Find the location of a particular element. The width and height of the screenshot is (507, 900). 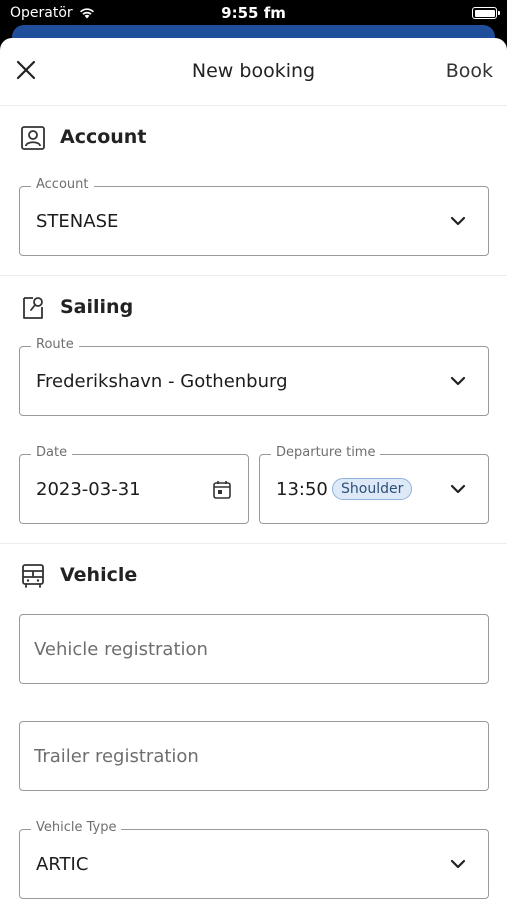

trailer-registration-input is located at coordinates (234, 756).